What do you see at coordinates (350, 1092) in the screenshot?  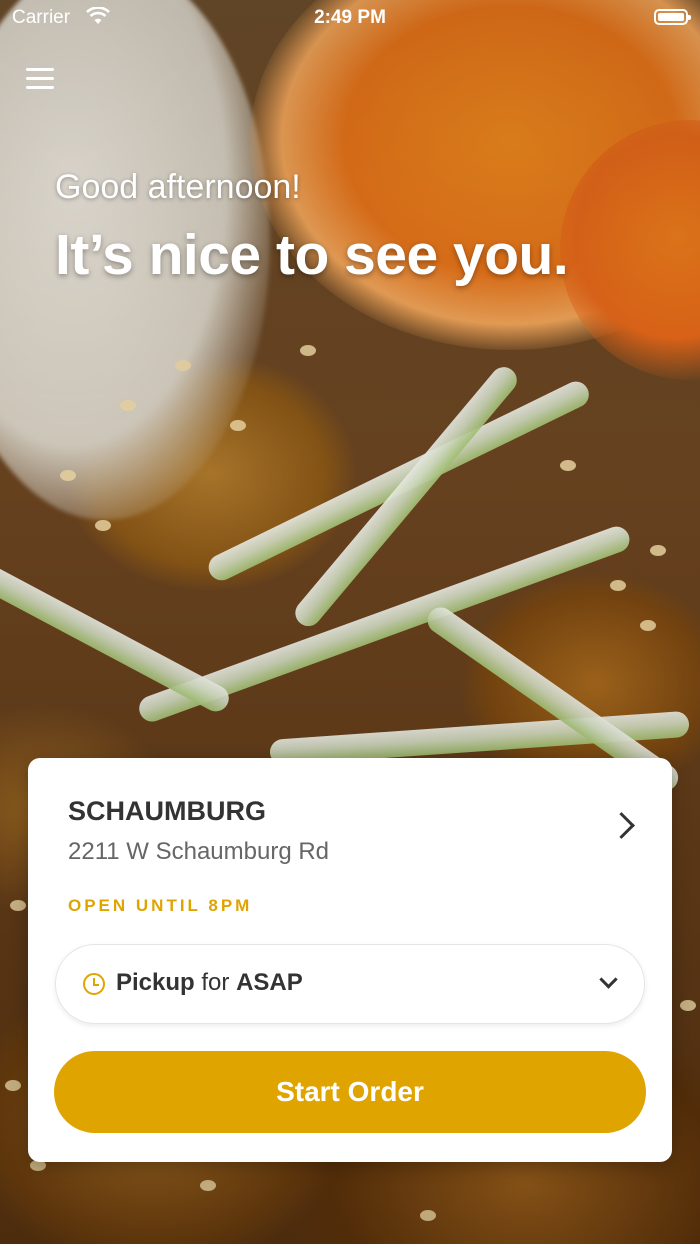 I see `start-order-button: Start Order` at bounding box center [350, 1092].